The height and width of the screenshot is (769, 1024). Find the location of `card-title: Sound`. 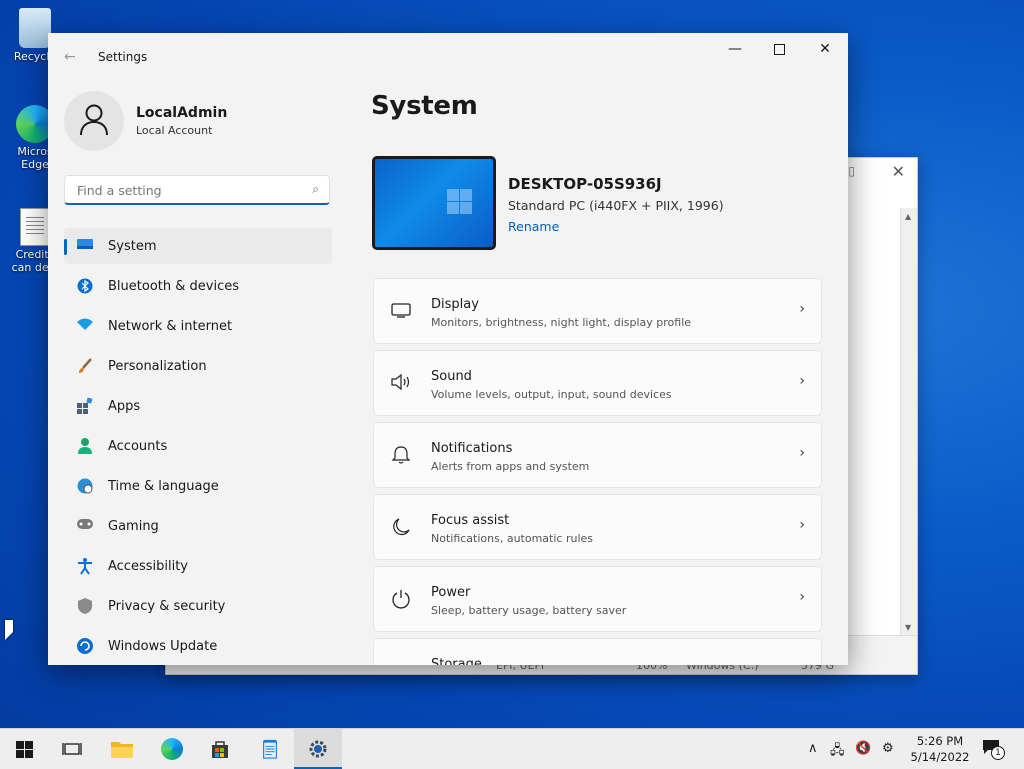

card-title: Sound is located at coordinates (451, 376).